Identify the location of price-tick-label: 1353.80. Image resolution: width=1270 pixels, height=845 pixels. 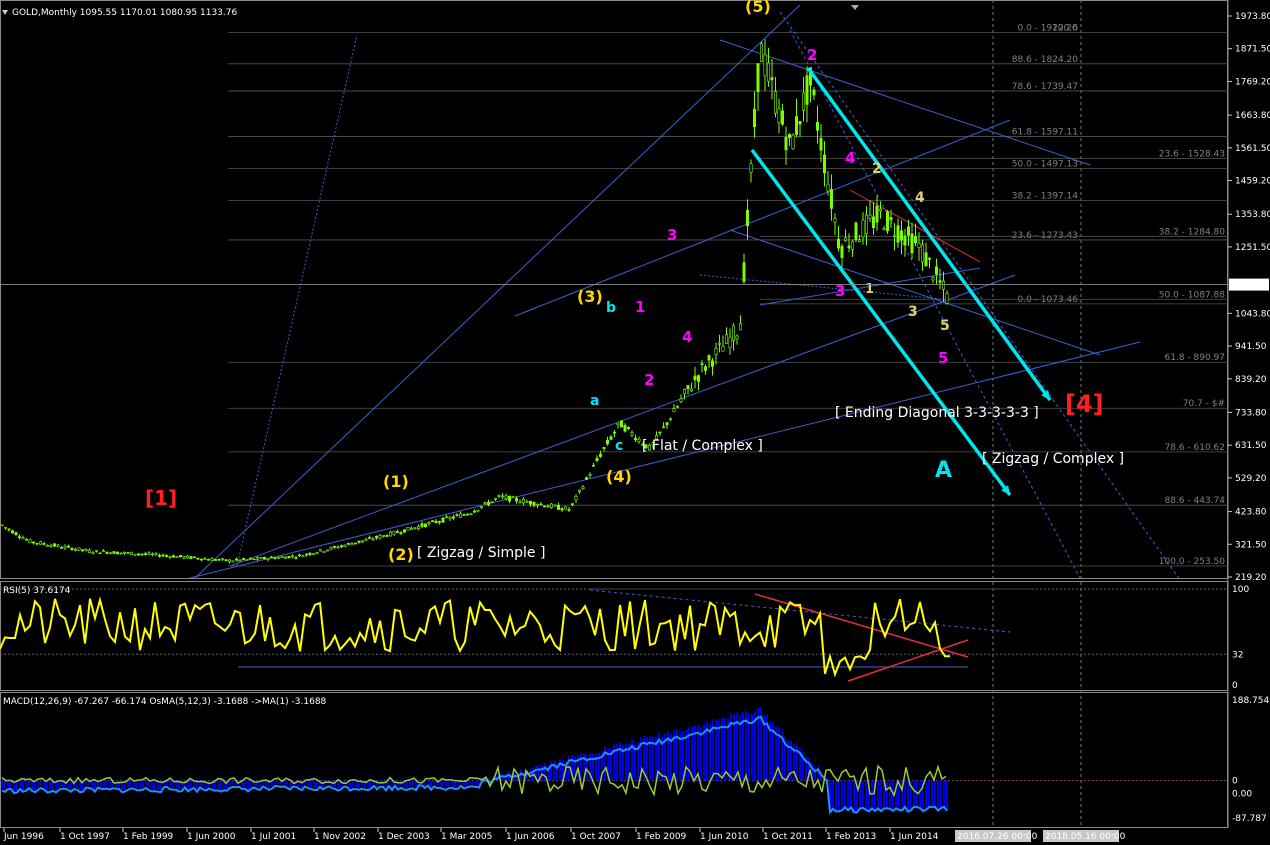
(1252, 215).